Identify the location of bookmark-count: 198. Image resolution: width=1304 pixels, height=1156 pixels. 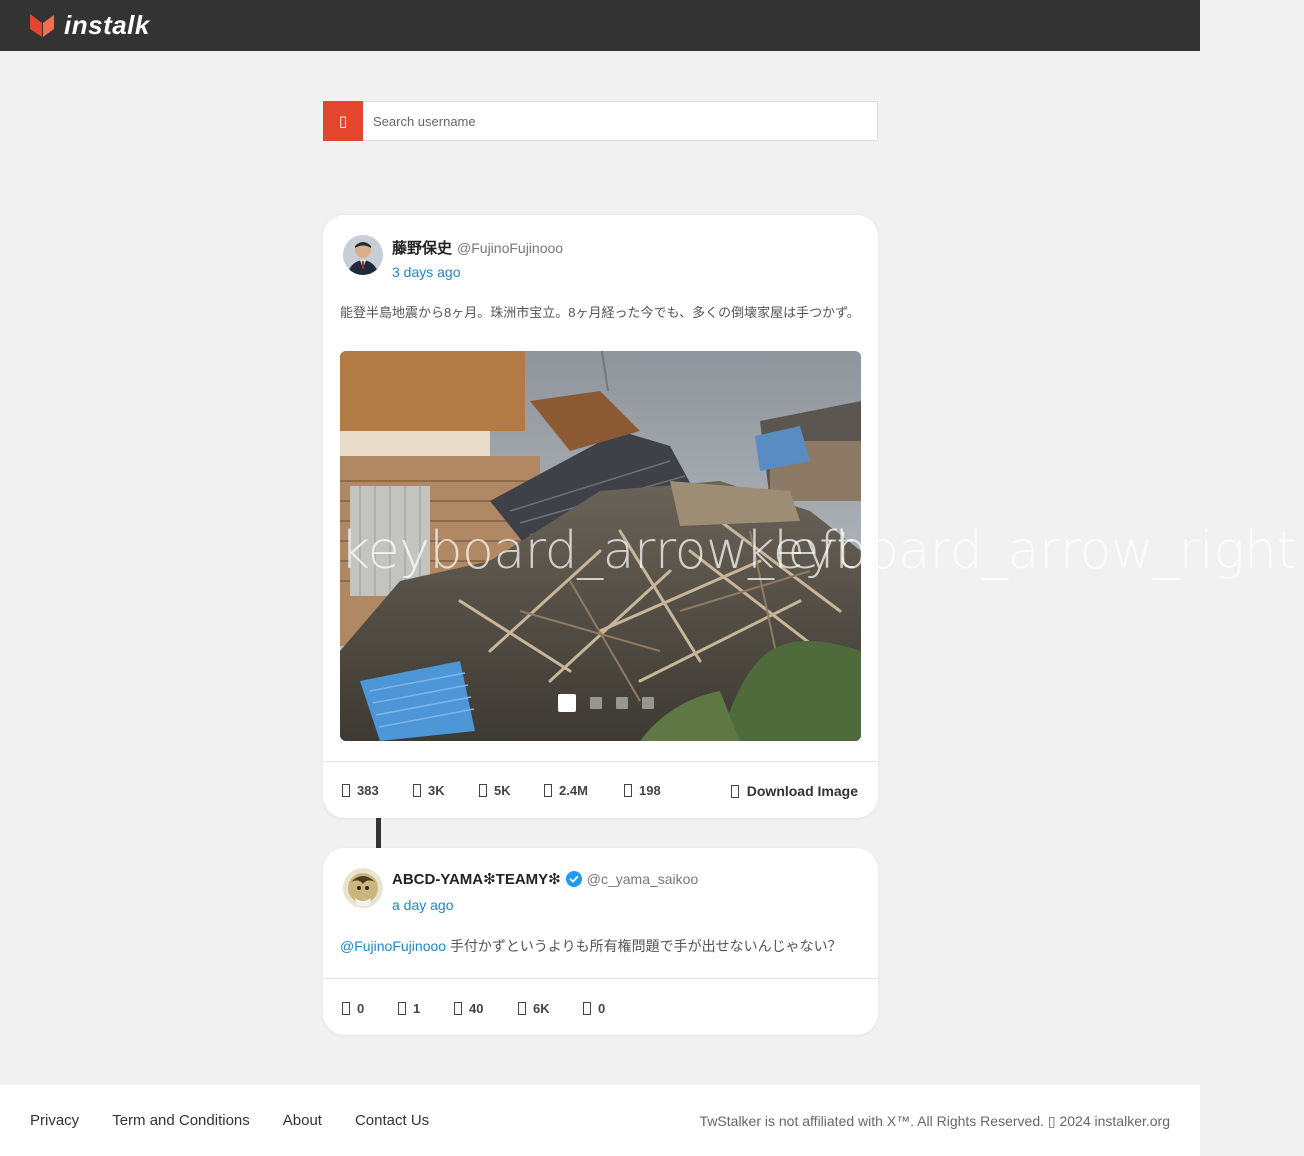
(642, 790).